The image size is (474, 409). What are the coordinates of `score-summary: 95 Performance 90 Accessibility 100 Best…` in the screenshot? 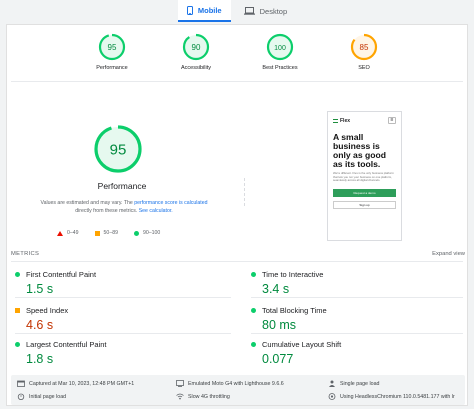 It's located at (238, 52).